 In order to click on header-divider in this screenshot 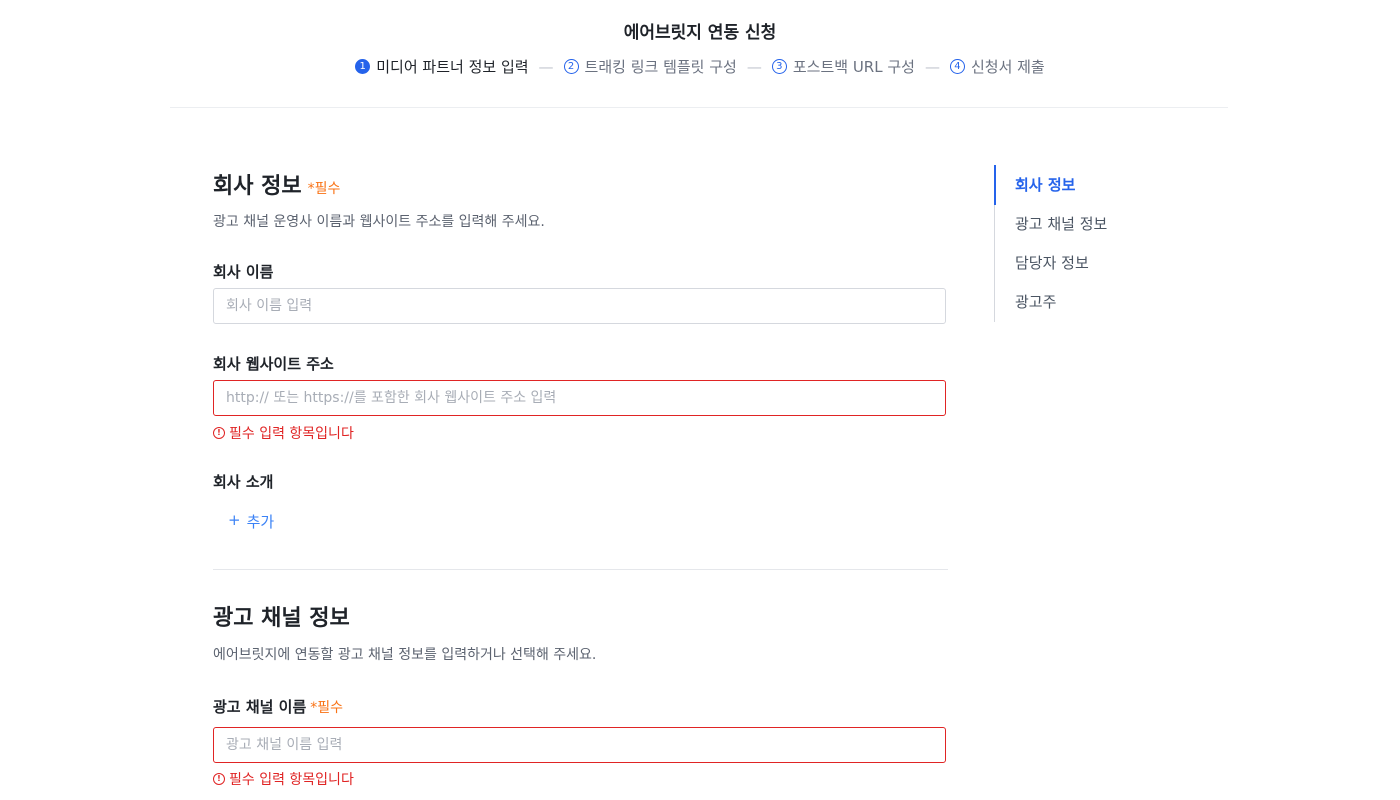, I will do `click(699, 107)`.